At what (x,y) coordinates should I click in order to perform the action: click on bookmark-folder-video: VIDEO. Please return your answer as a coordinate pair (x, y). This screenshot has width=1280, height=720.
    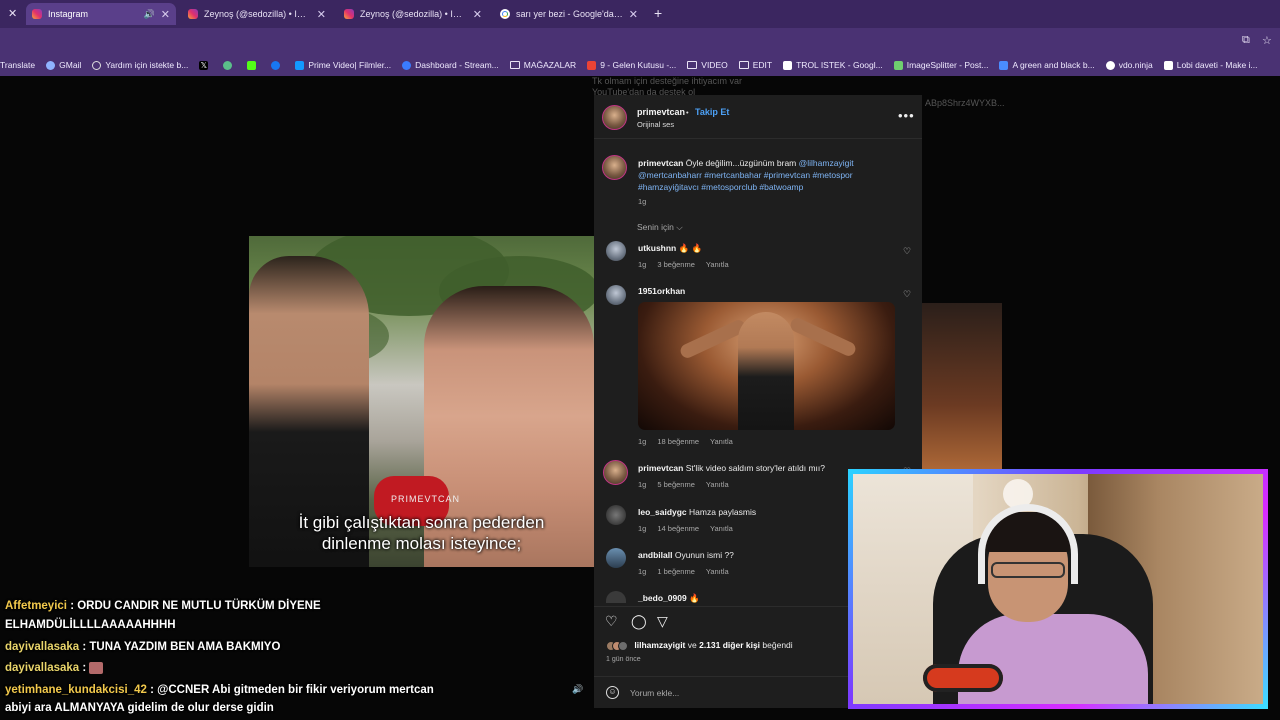
    Looking at the image, I should click on (707, 65).